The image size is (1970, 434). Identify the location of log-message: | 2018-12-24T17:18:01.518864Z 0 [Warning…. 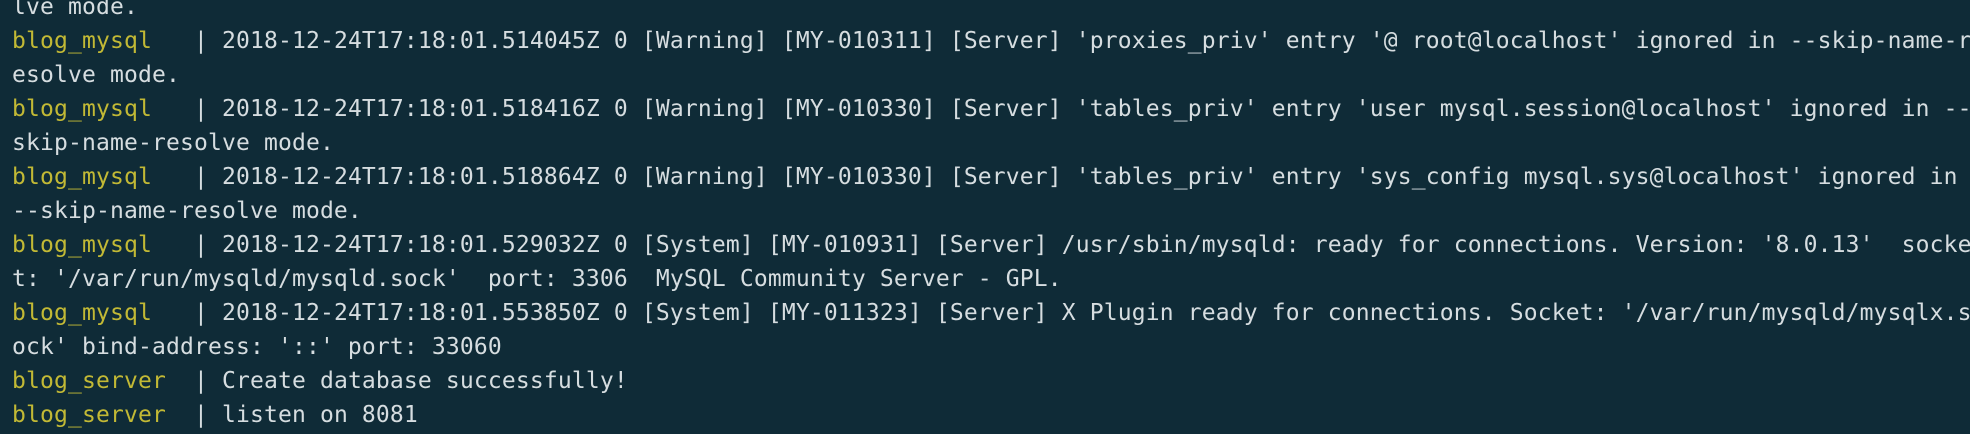
(1075, 177).